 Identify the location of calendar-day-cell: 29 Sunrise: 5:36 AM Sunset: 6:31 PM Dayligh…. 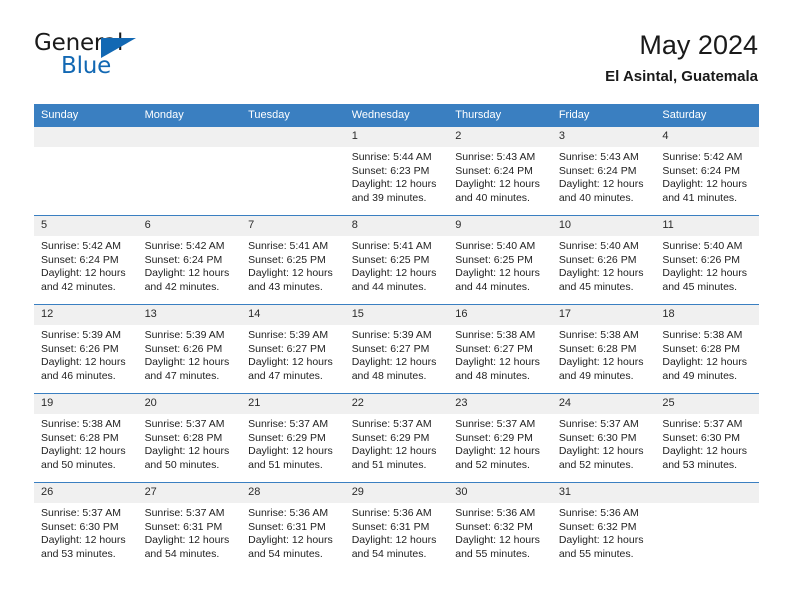
(396, 526).